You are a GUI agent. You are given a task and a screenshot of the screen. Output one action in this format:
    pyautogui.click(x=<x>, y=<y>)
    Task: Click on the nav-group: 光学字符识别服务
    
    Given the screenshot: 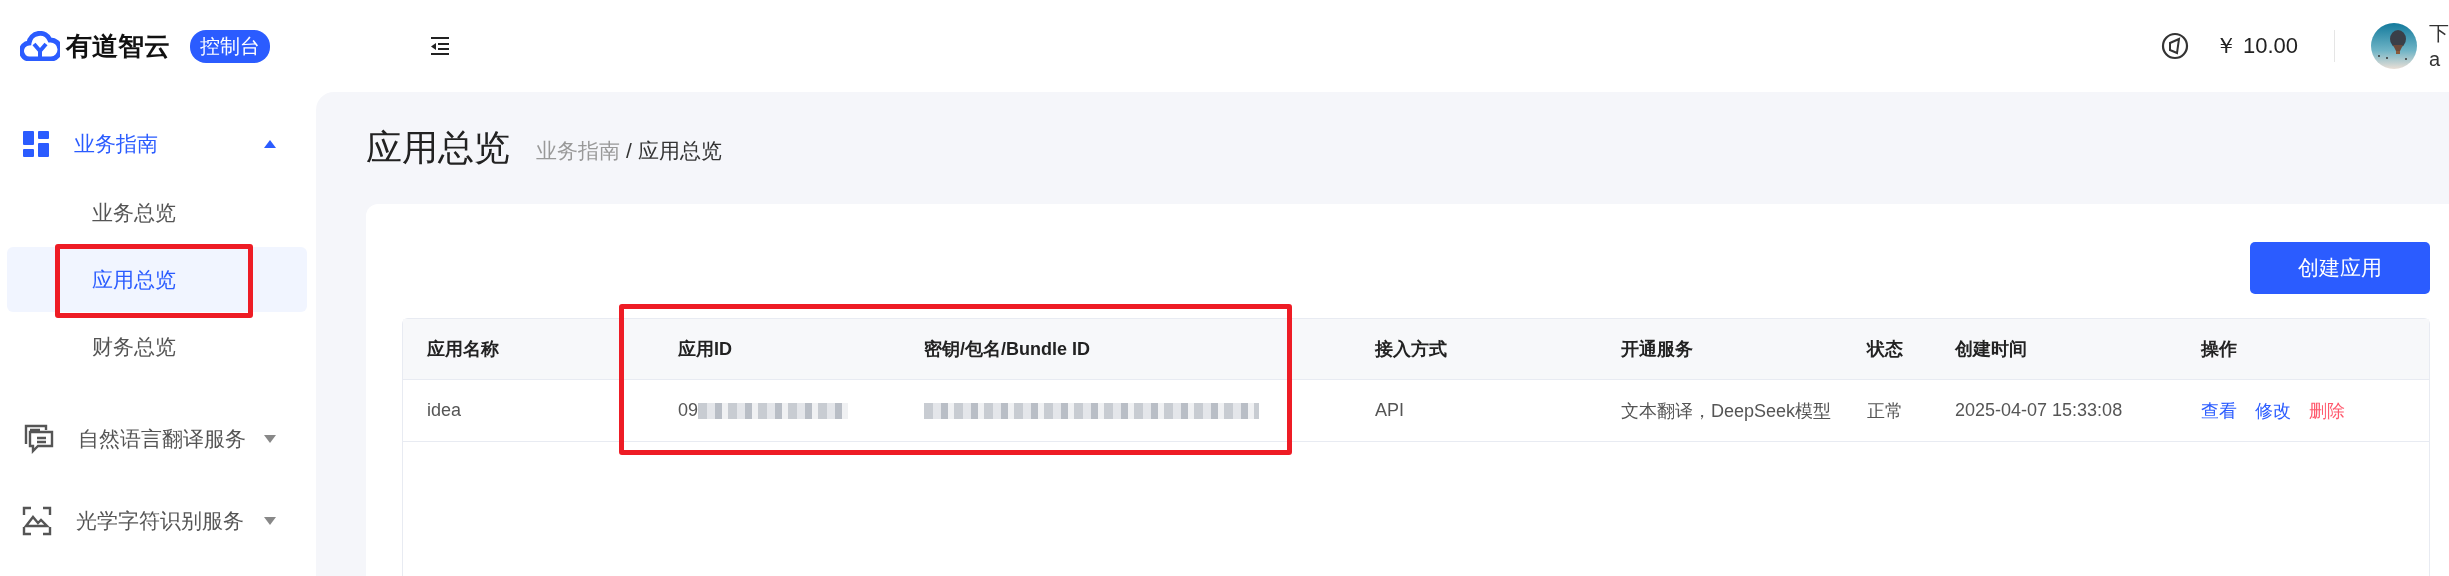 What is the action you would take?
    pyautogui.click(x=158, y=521)
    